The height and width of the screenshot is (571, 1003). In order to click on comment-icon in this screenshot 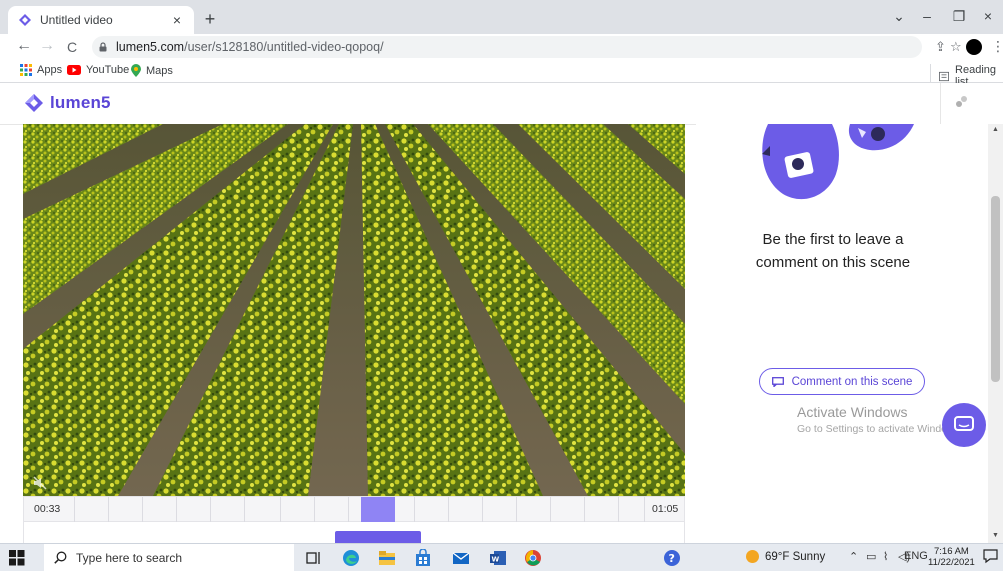, I will do `click(777, 381)`.